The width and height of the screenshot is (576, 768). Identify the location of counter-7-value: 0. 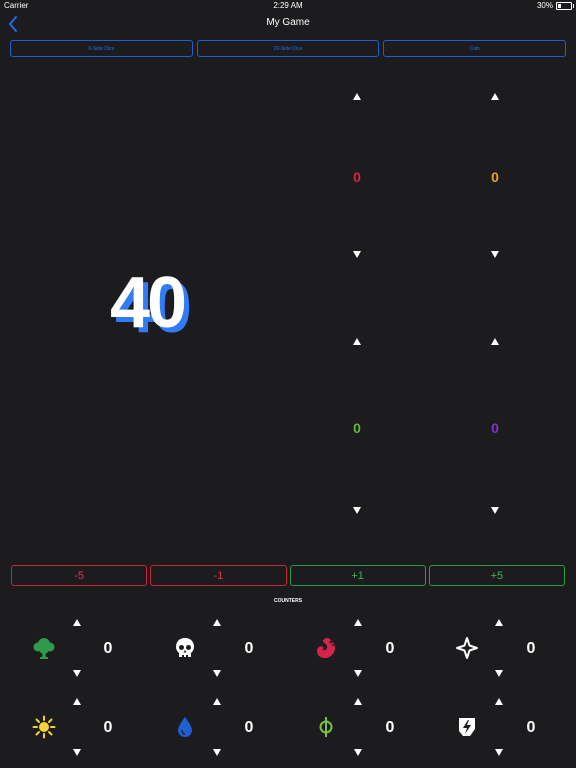
(390, 727).